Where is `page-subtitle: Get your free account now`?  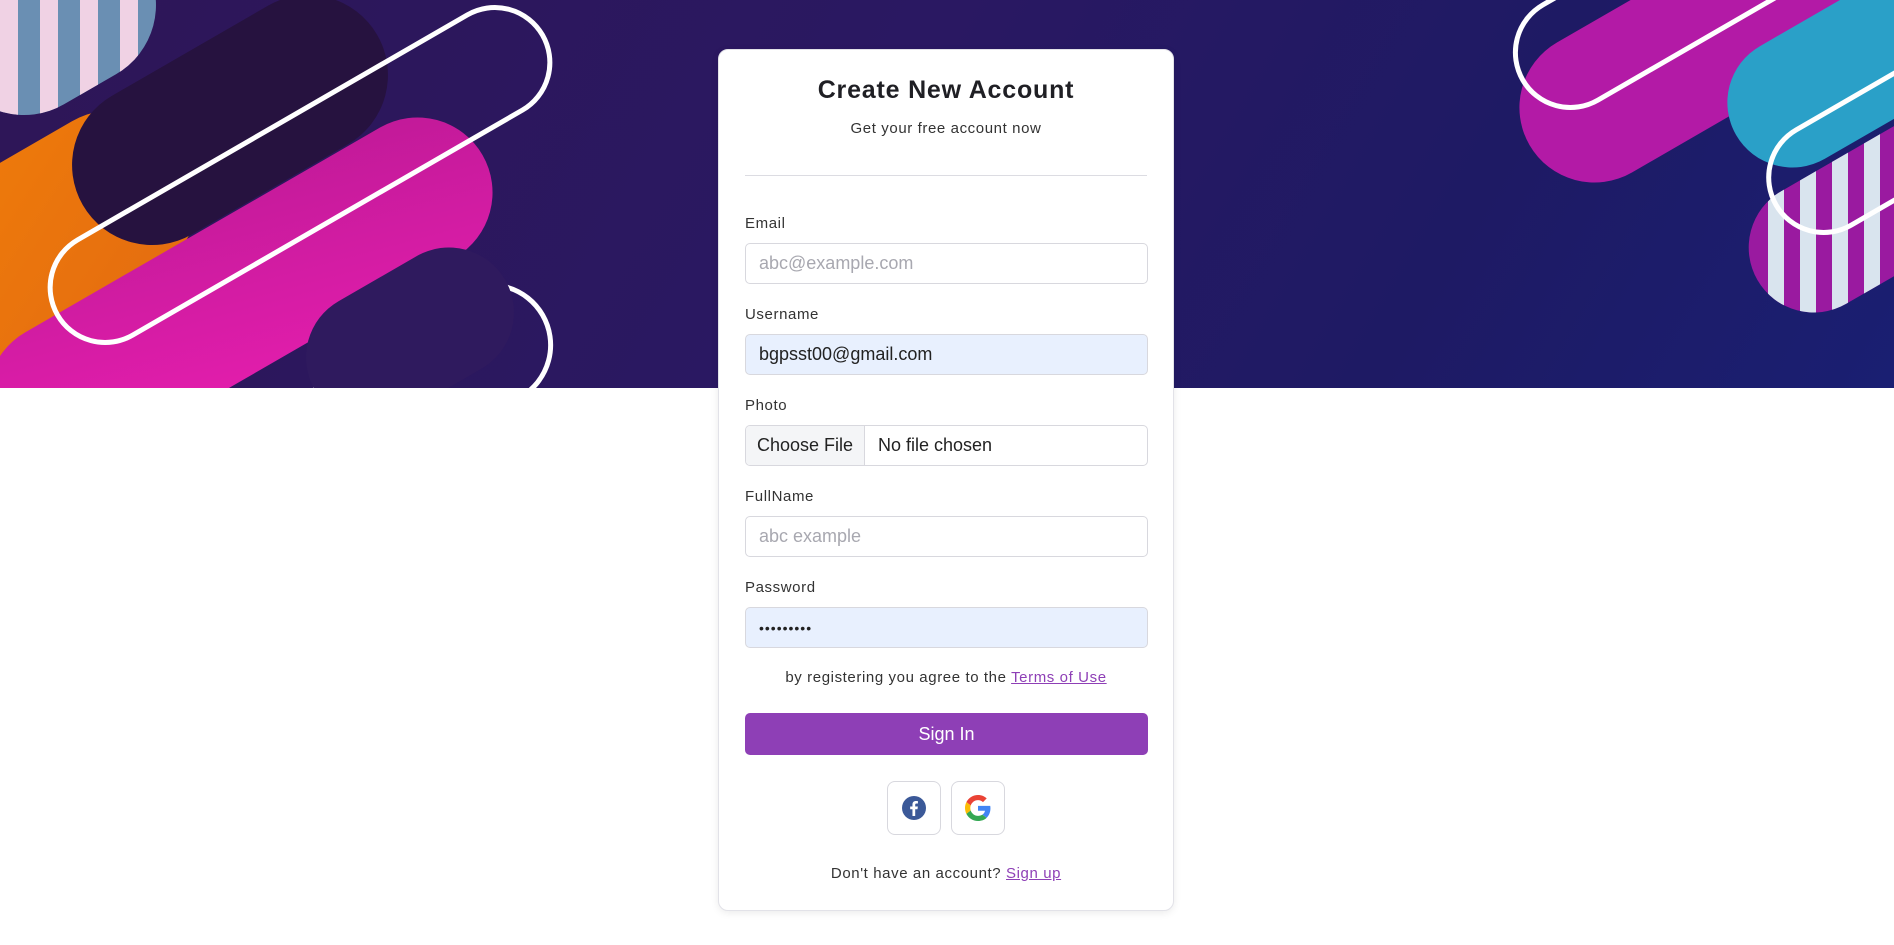
page-subtitle: Get your free account now is located at coordinates (946, 128).